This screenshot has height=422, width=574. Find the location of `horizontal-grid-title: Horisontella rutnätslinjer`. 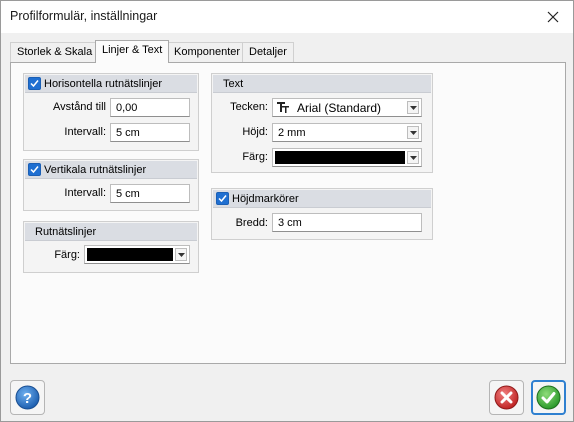

horizontal-grid-title: Horisontella rutnätslinjer is located at coordinates (103, 84).